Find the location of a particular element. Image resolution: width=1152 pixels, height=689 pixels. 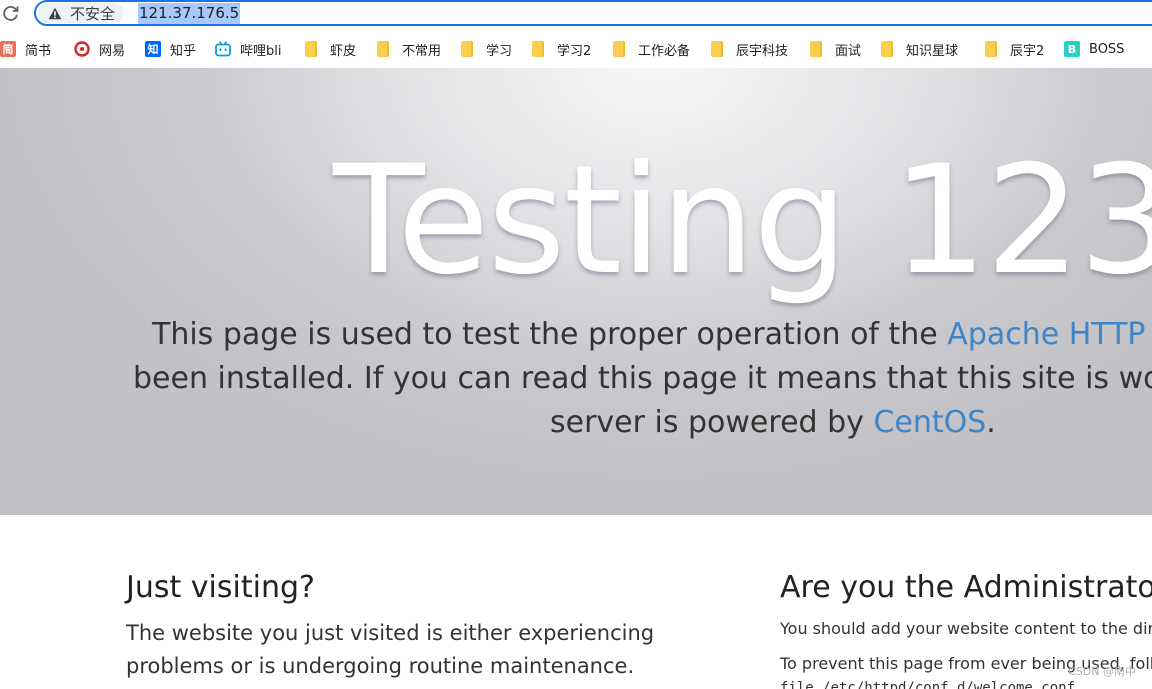

warning-icon is located at coordinates (55, 13).